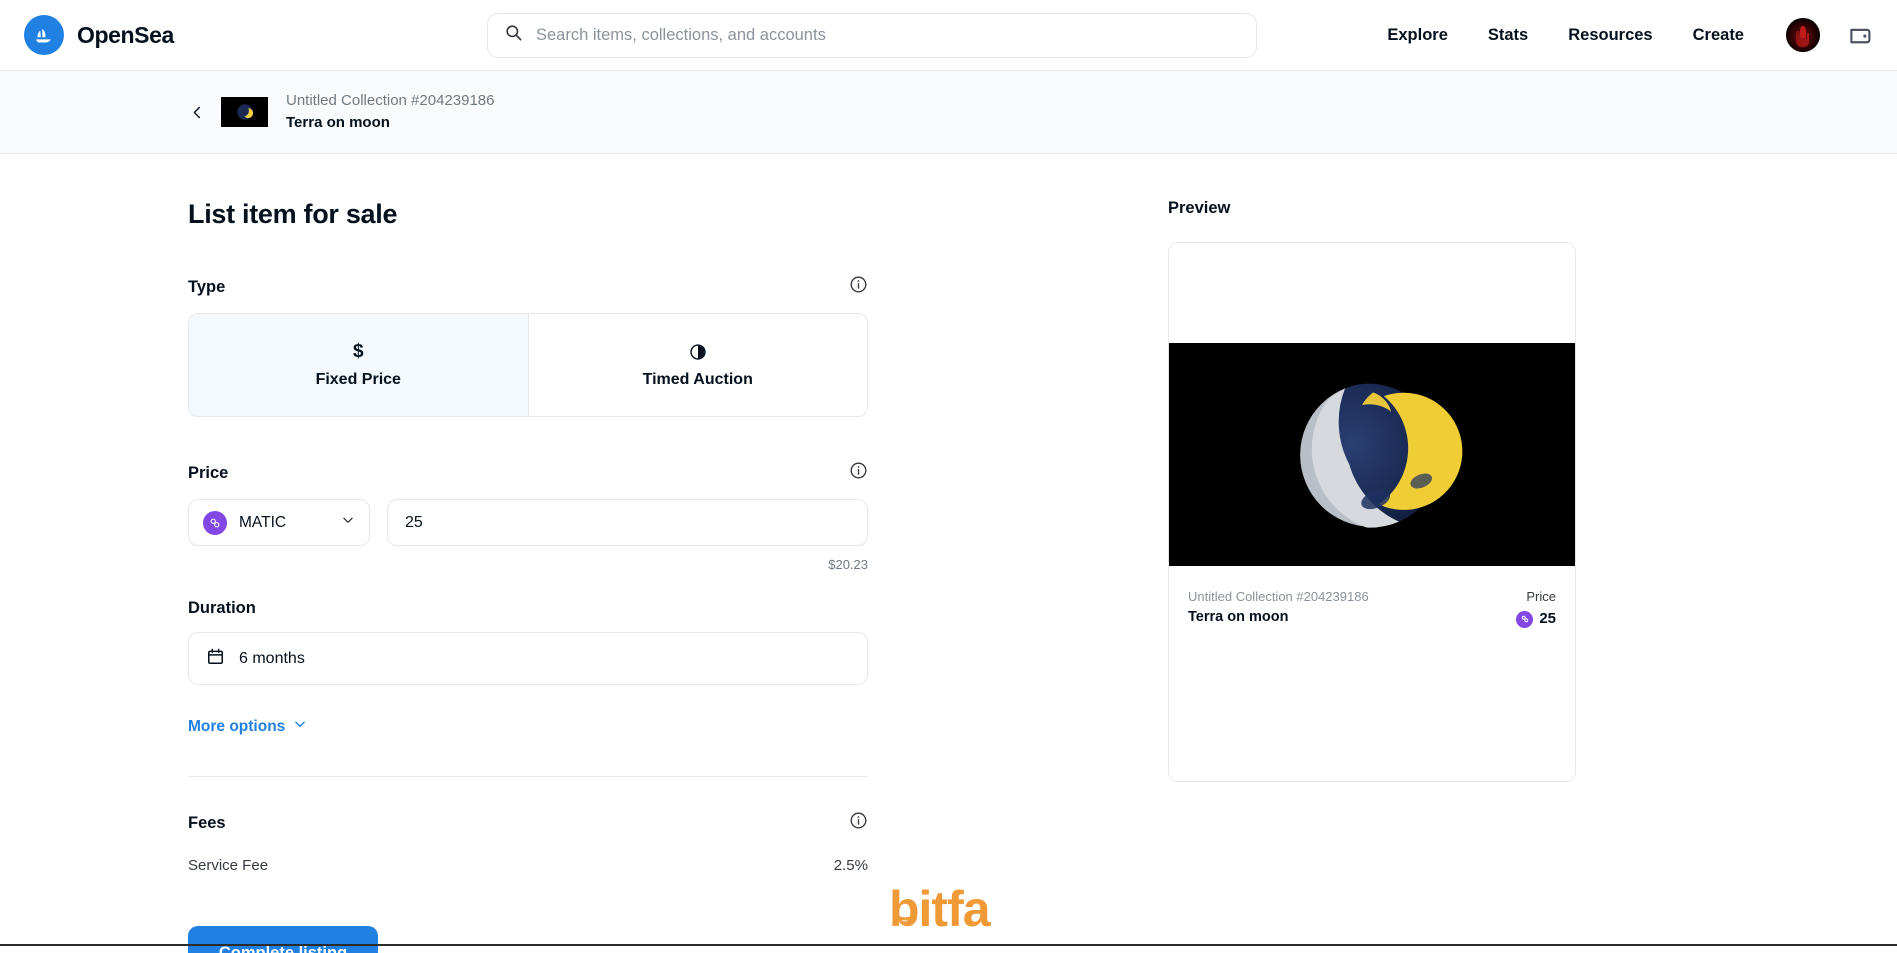 The image size is (1897, 953). I want to click on user-avatar, so click(1803, 35).